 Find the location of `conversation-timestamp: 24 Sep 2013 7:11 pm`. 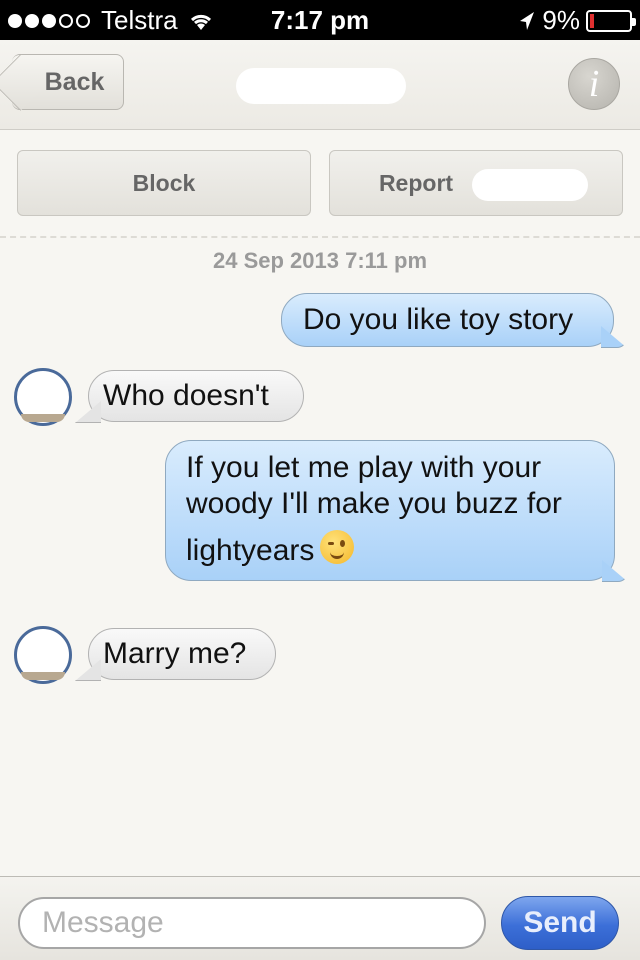

conversation-timestamp: 24 Sep 2013 7:11 pm is located at coordinates (320, 260).